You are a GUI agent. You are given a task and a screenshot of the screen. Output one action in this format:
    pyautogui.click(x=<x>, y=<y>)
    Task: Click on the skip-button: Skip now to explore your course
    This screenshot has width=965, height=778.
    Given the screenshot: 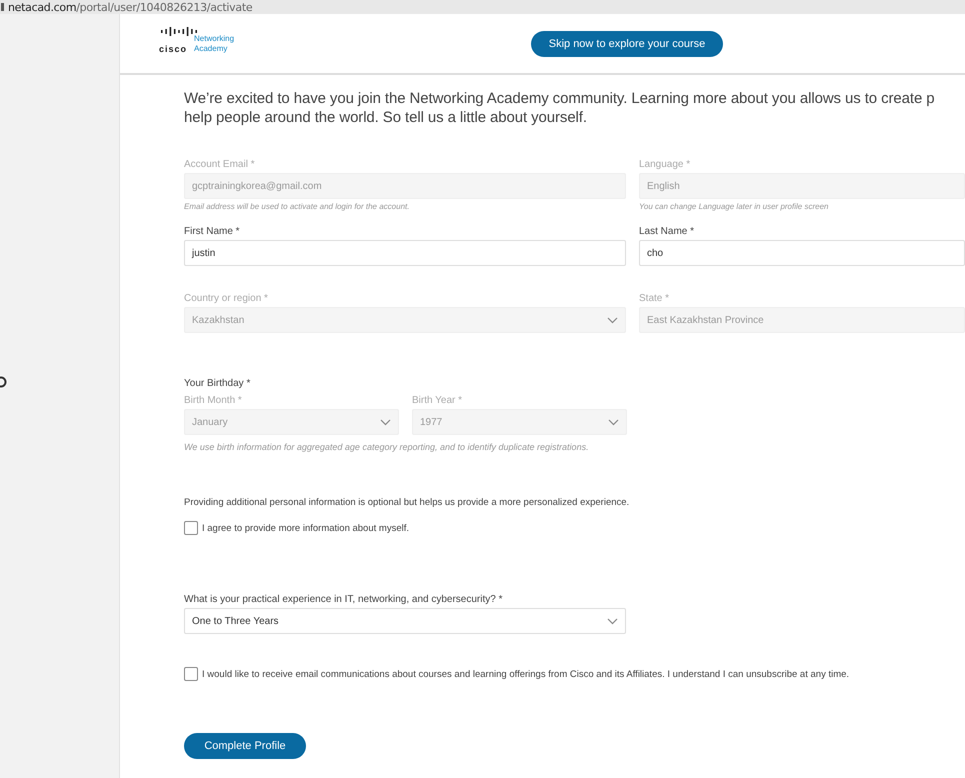 What is the action you would take?
    pyautogui.click(x=627, y=43)
    